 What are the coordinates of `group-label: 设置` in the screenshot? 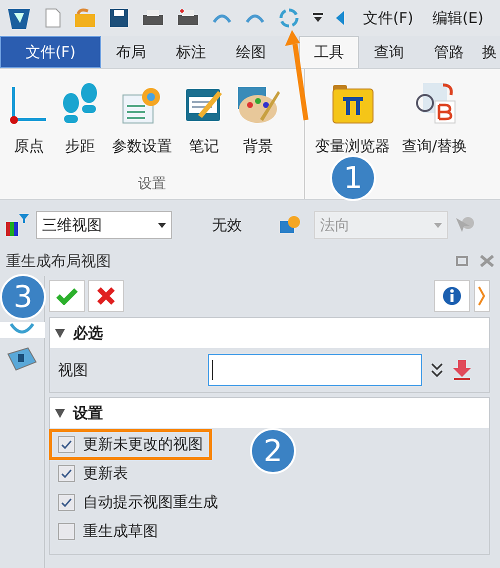 It's located at (152, 184).